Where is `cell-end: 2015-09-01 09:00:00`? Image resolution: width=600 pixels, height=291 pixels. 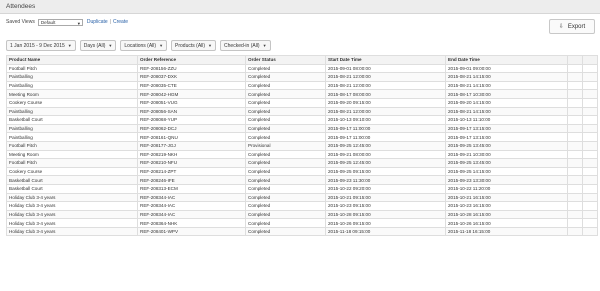 cell-end: 2015-09-01 09:00:00 is located at coordinates (506, 68).